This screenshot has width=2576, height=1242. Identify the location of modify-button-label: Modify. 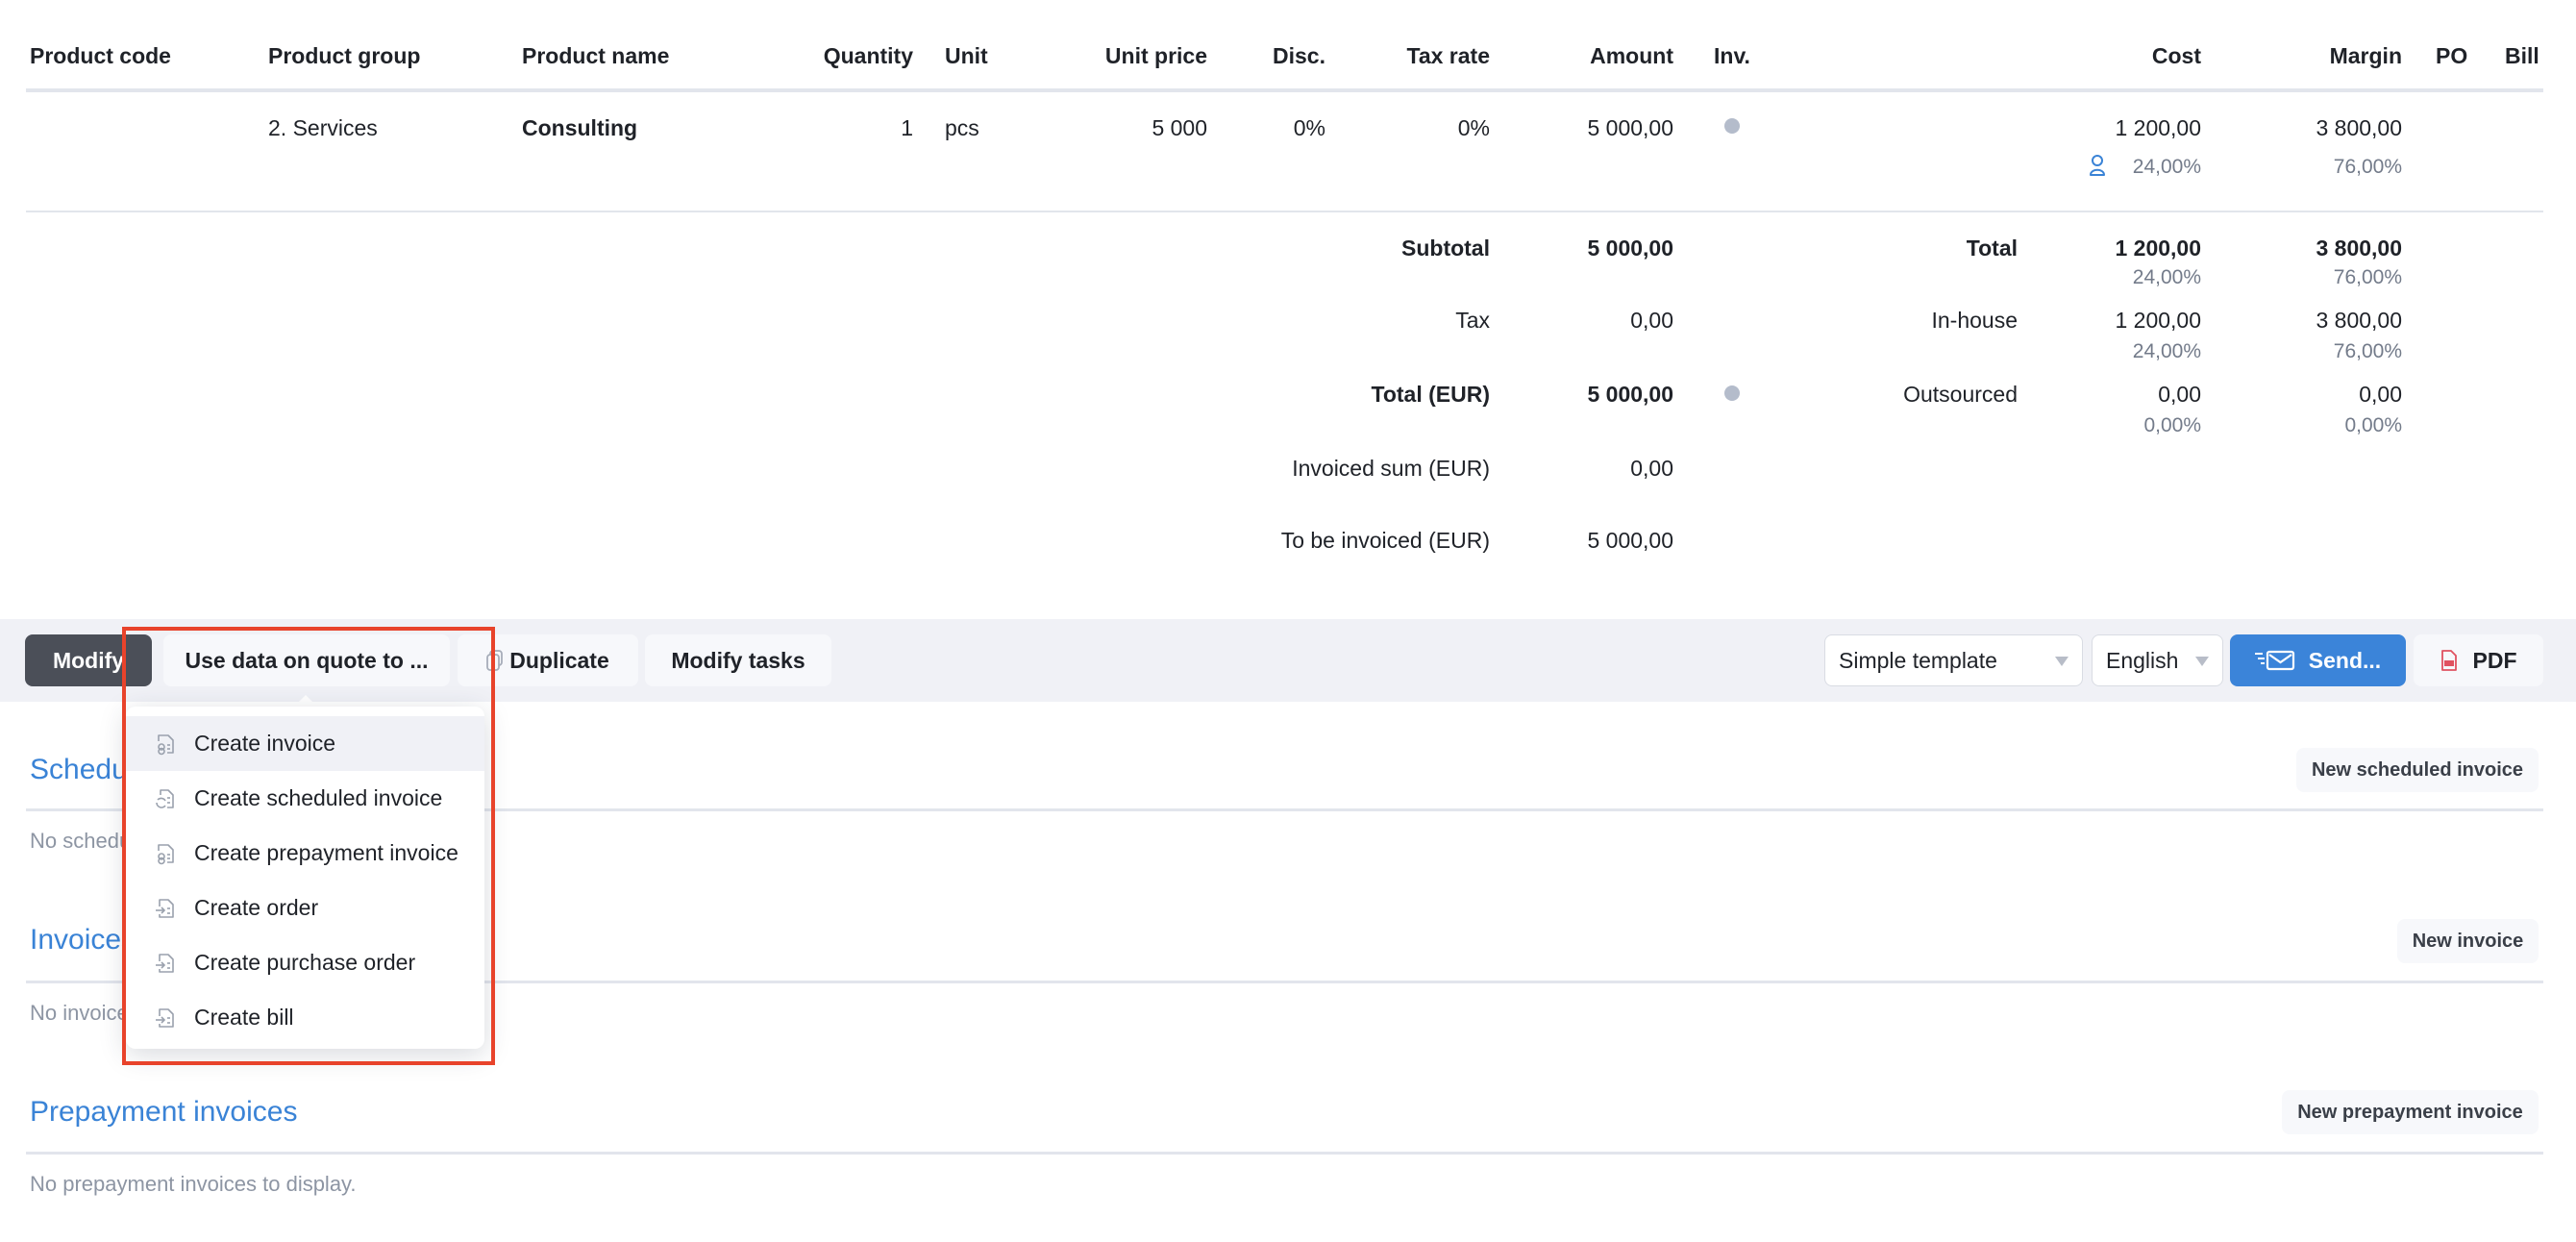
(88, 660).